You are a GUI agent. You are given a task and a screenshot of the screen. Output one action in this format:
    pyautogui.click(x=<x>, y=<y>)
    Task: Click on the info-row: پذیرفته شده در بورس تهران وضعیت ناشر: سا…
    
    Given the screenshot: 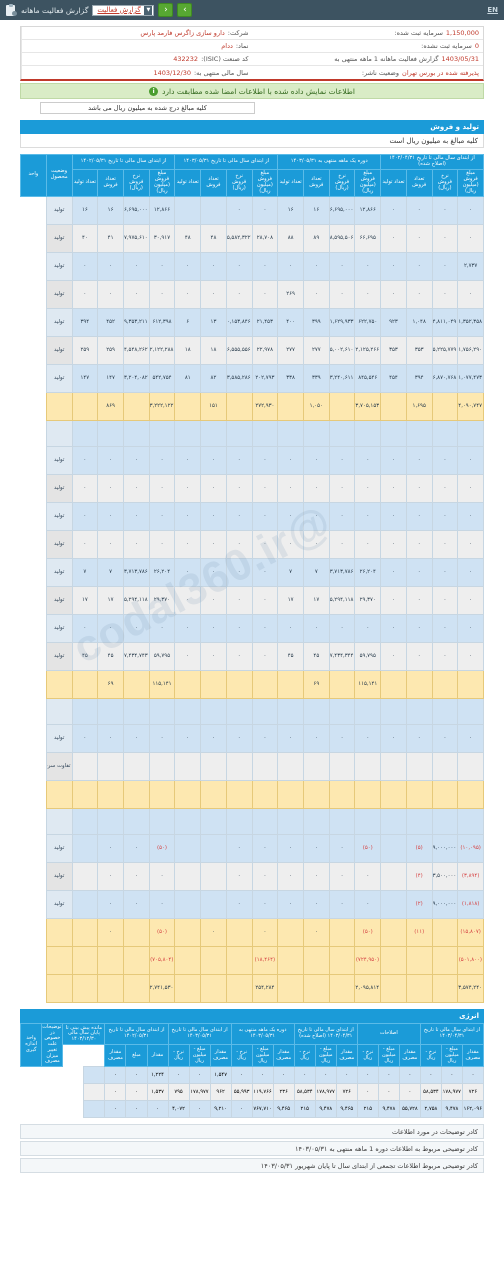 What is the action you would take?
    pyautogui.click(x=252, y=72)
    